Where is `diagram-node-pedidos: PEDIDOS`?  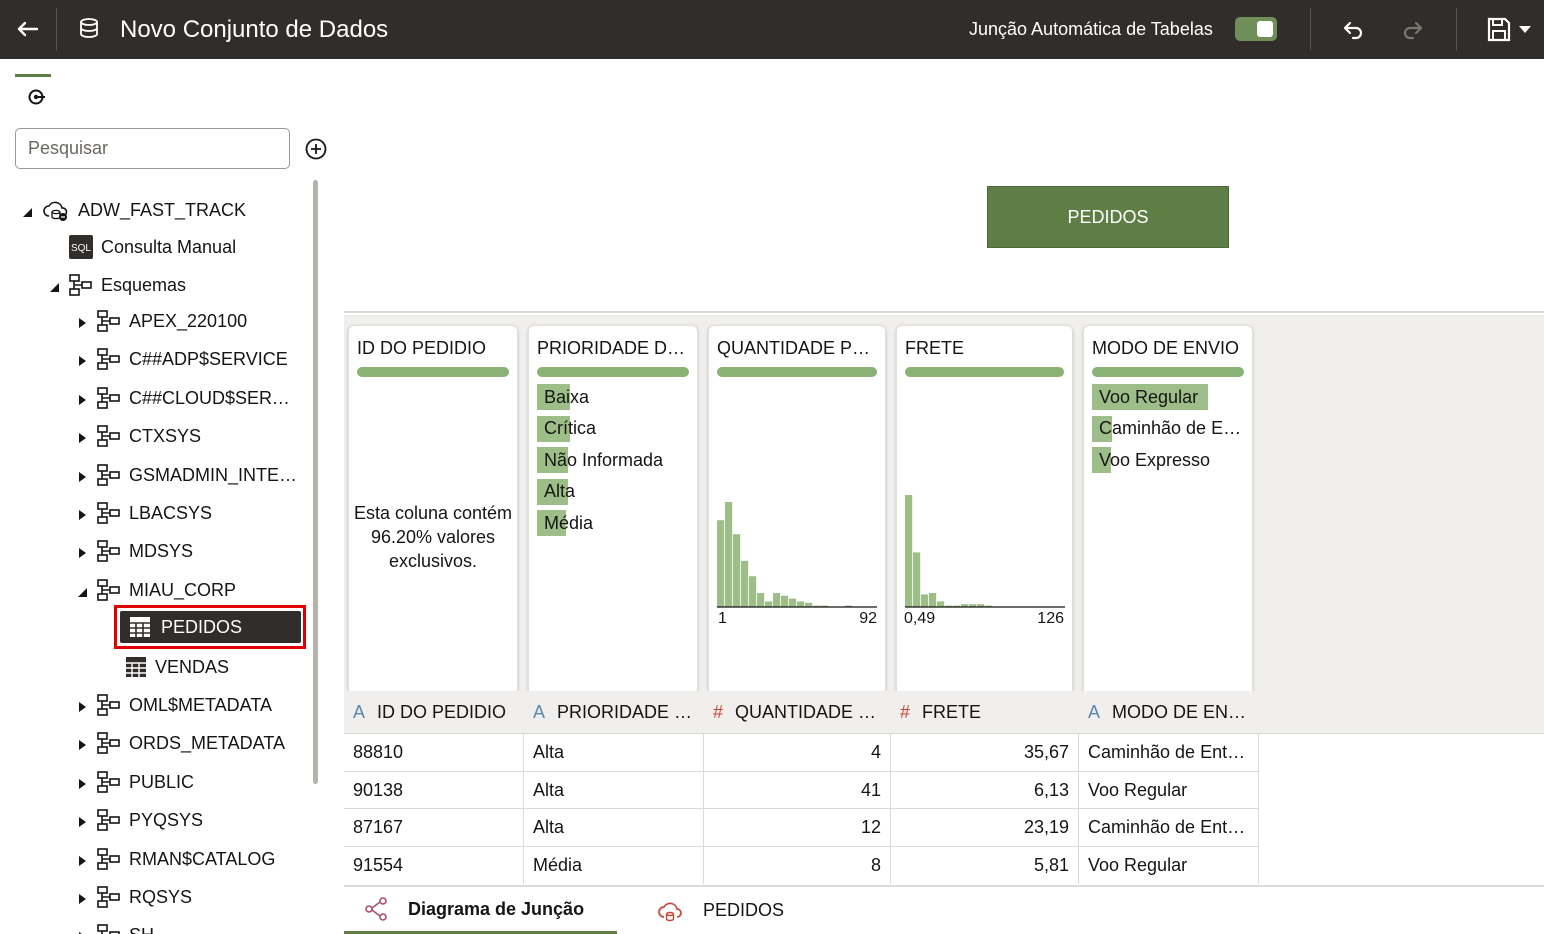 diagram-node-pedidos: PEDIDOS is located at coordinates (1108, 217).